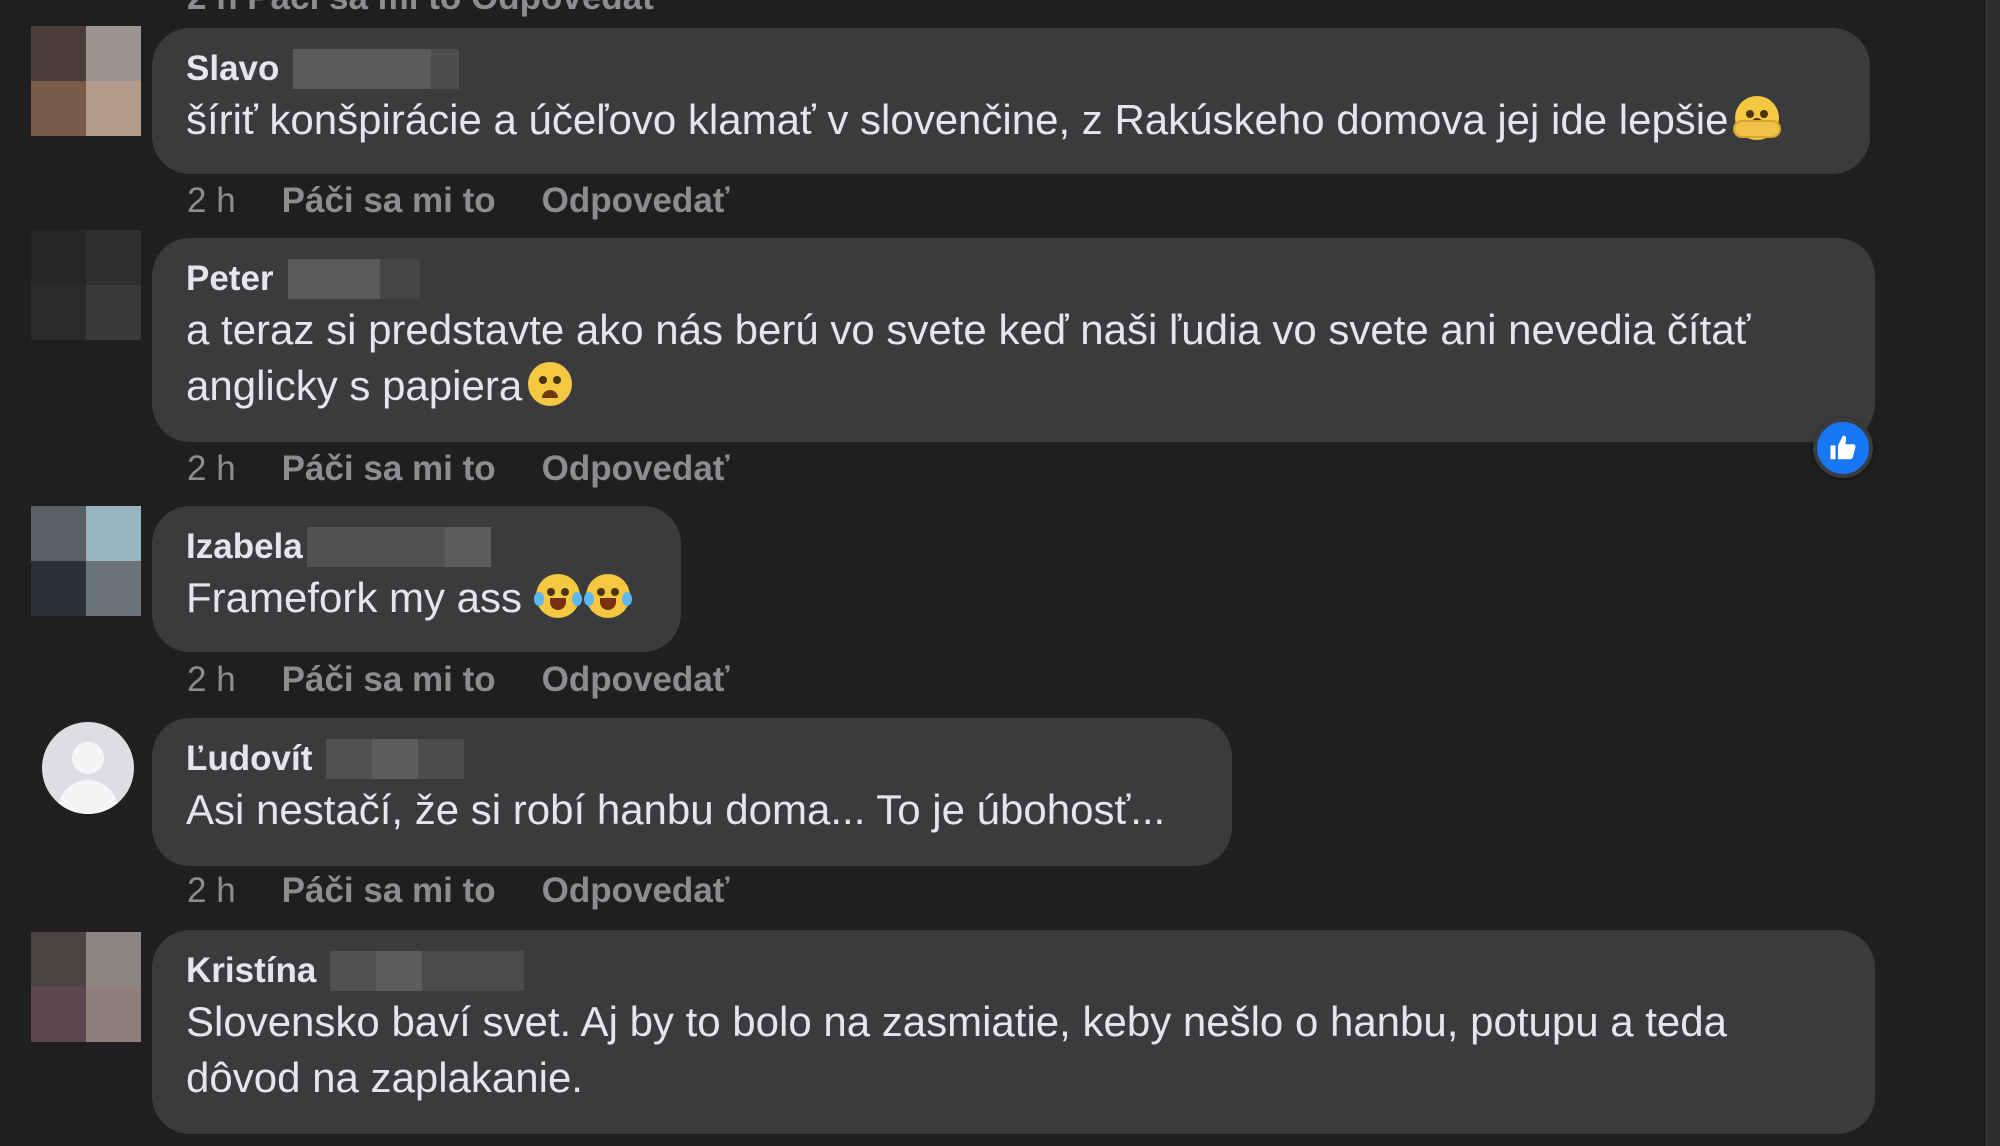  Describe the element at coordinates (354, 385) in the screenshot. I see `comment-text-line: anglicky s papiera` at that location.